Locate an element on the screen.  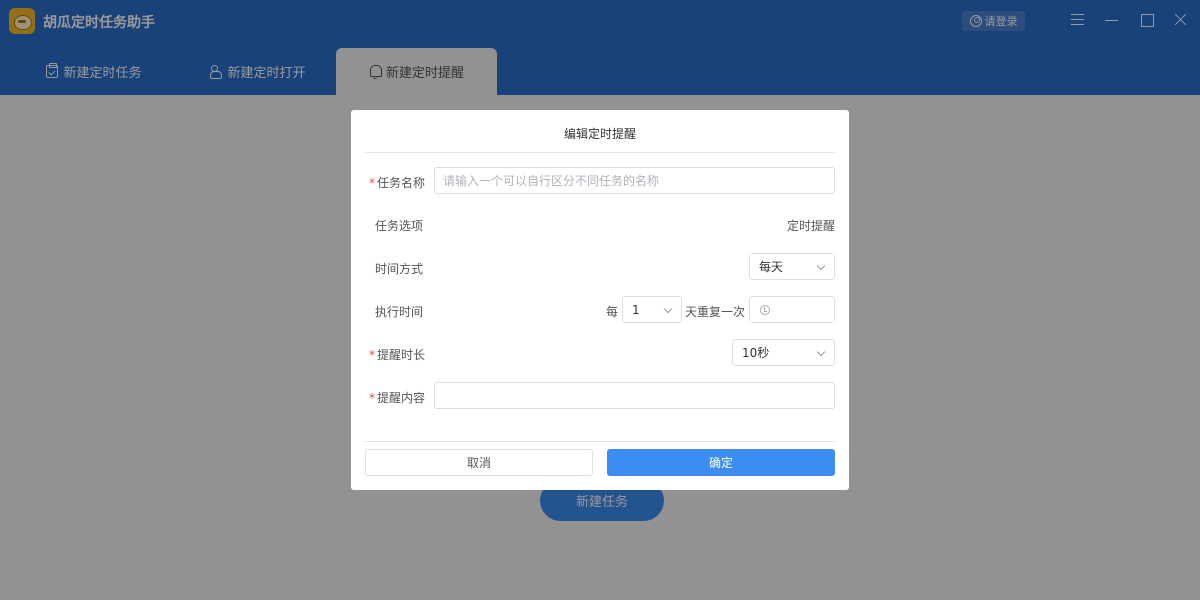
remind-duration-label: * 提醒时长 is located at coordinates (397, 355).